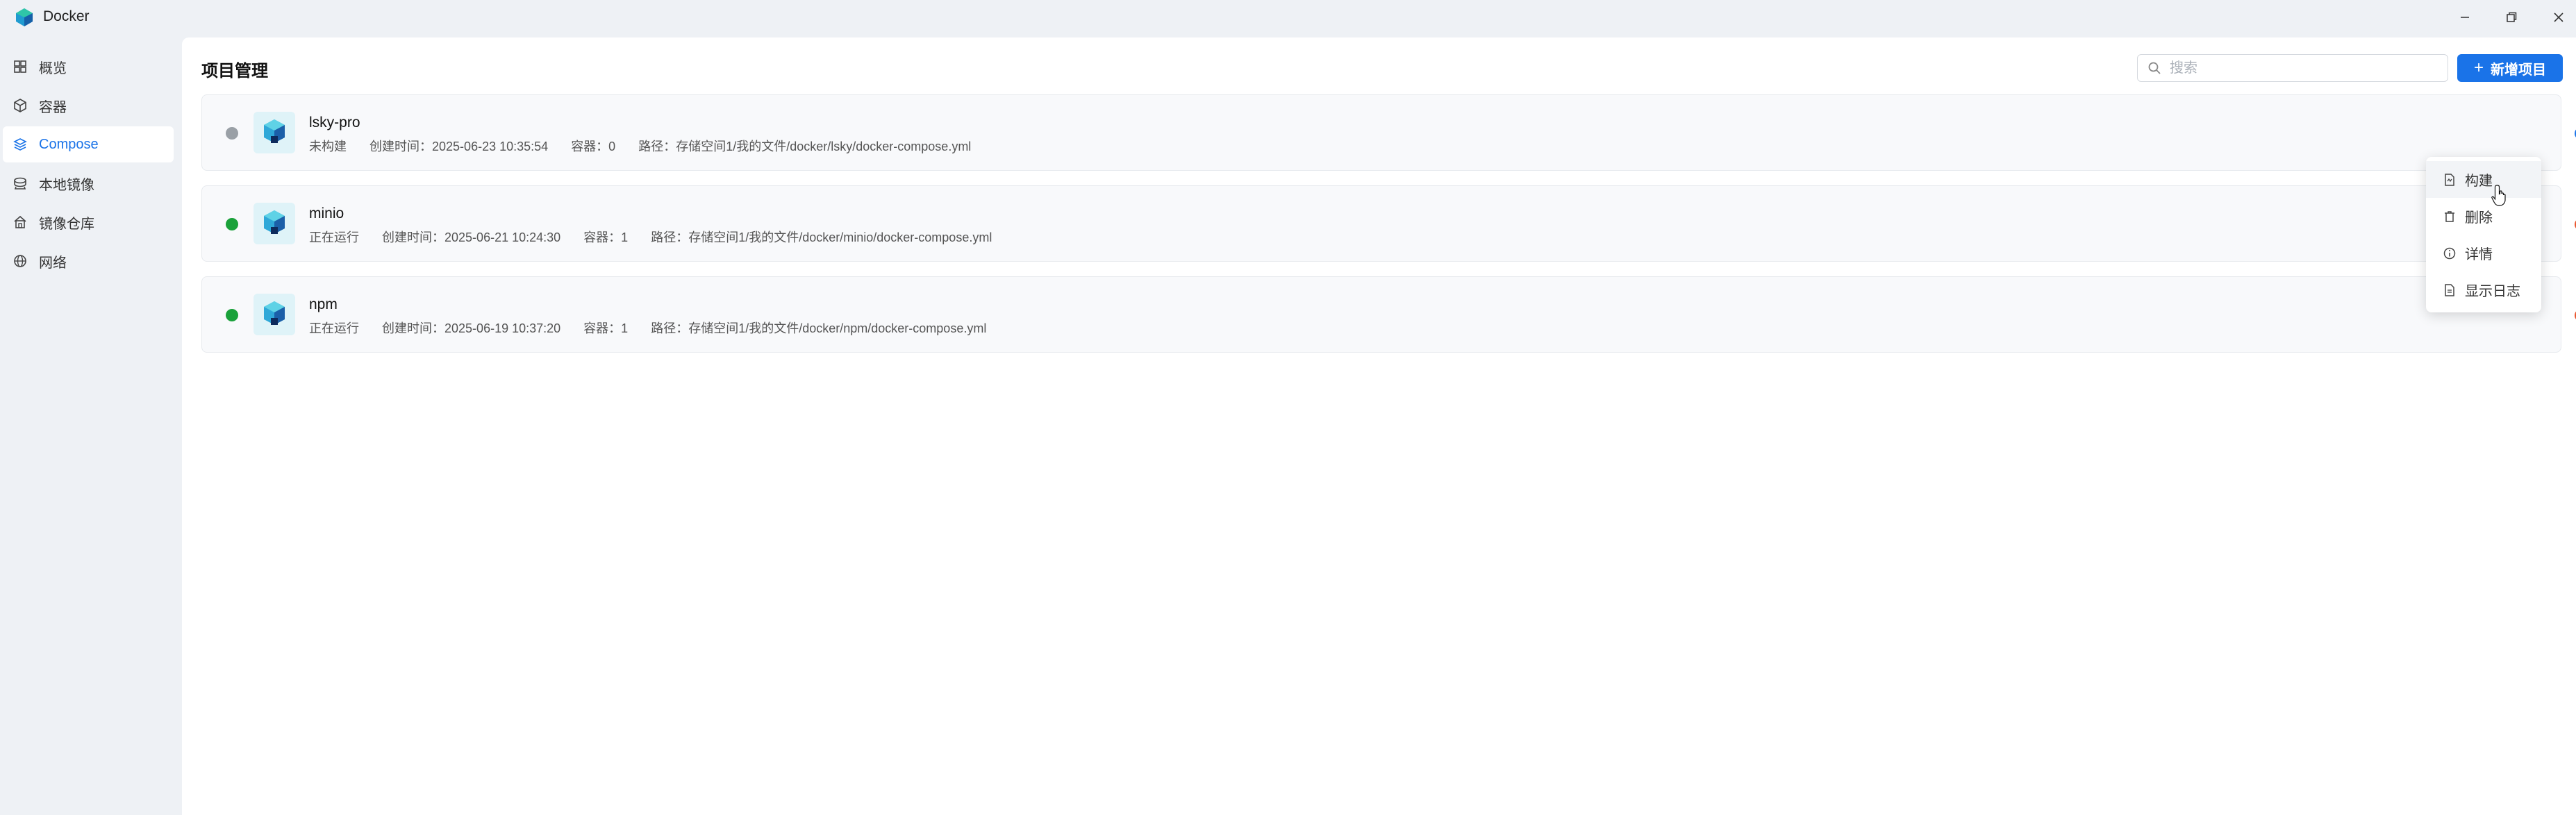 The image size is (2576, 815). What do you see at coordinates (20, 183) in the screenshot?
I see `disk-icon` at bounding box center [20, 183].